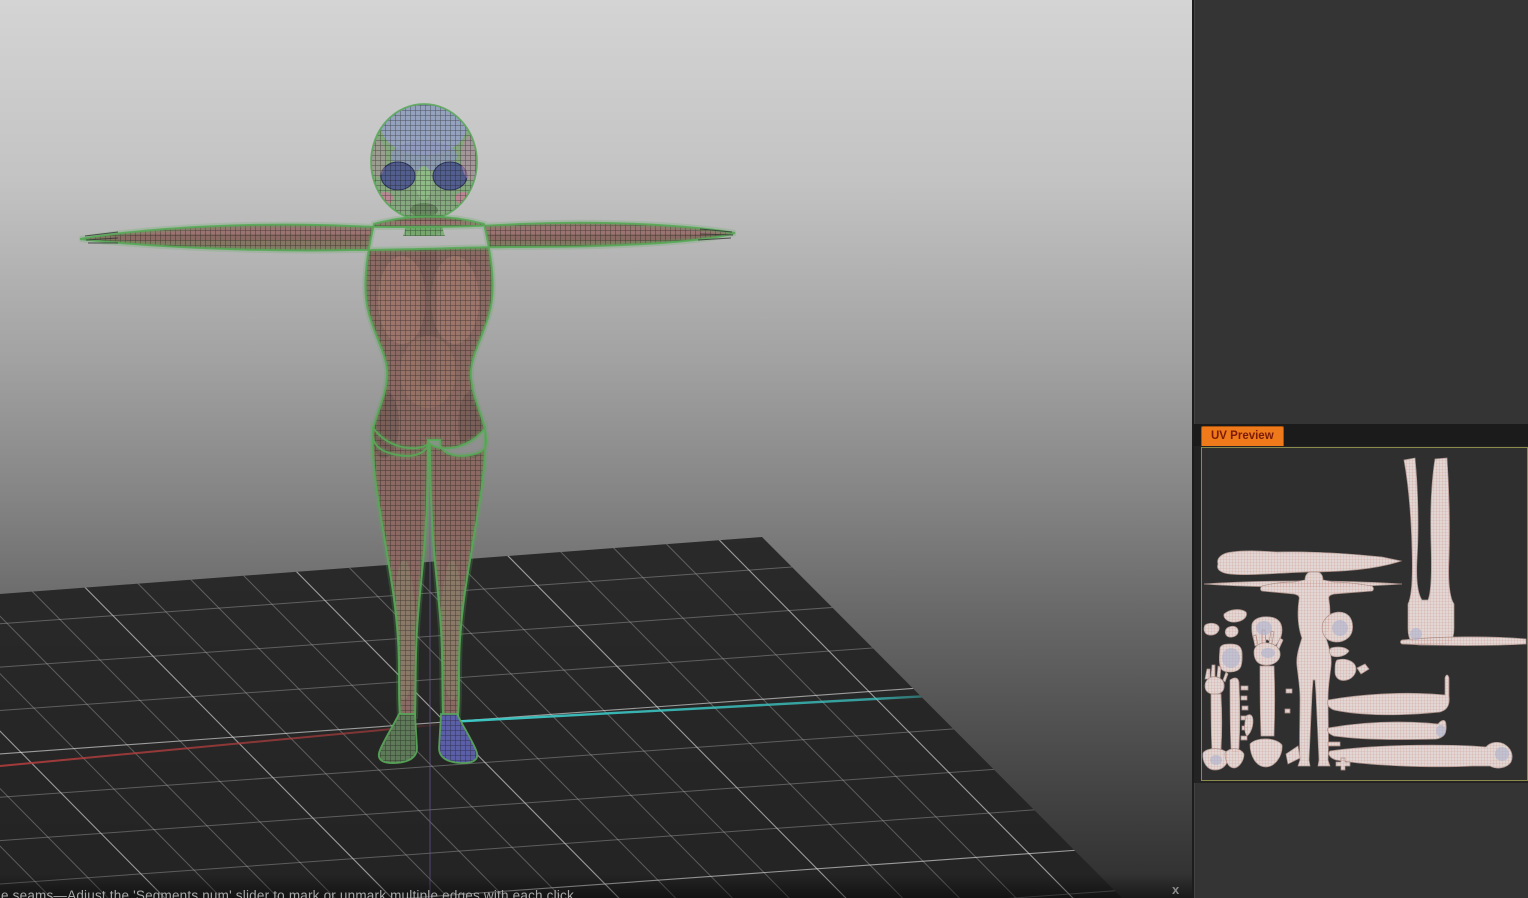  I want to click on uv-preview-area, so click(1361, 614).